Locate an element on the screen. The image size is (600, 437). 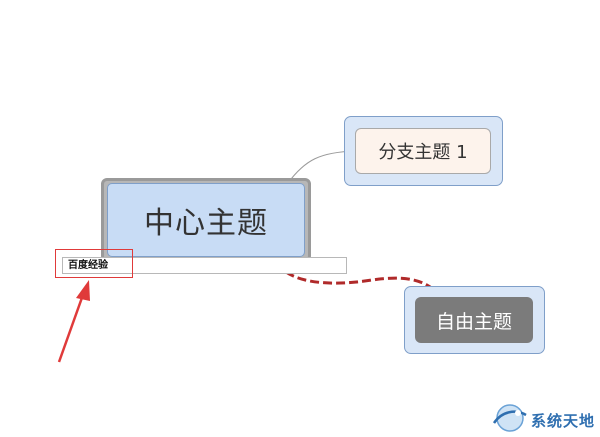
branch-topic: 分支主题 1 is located at coordinates (423, 151).